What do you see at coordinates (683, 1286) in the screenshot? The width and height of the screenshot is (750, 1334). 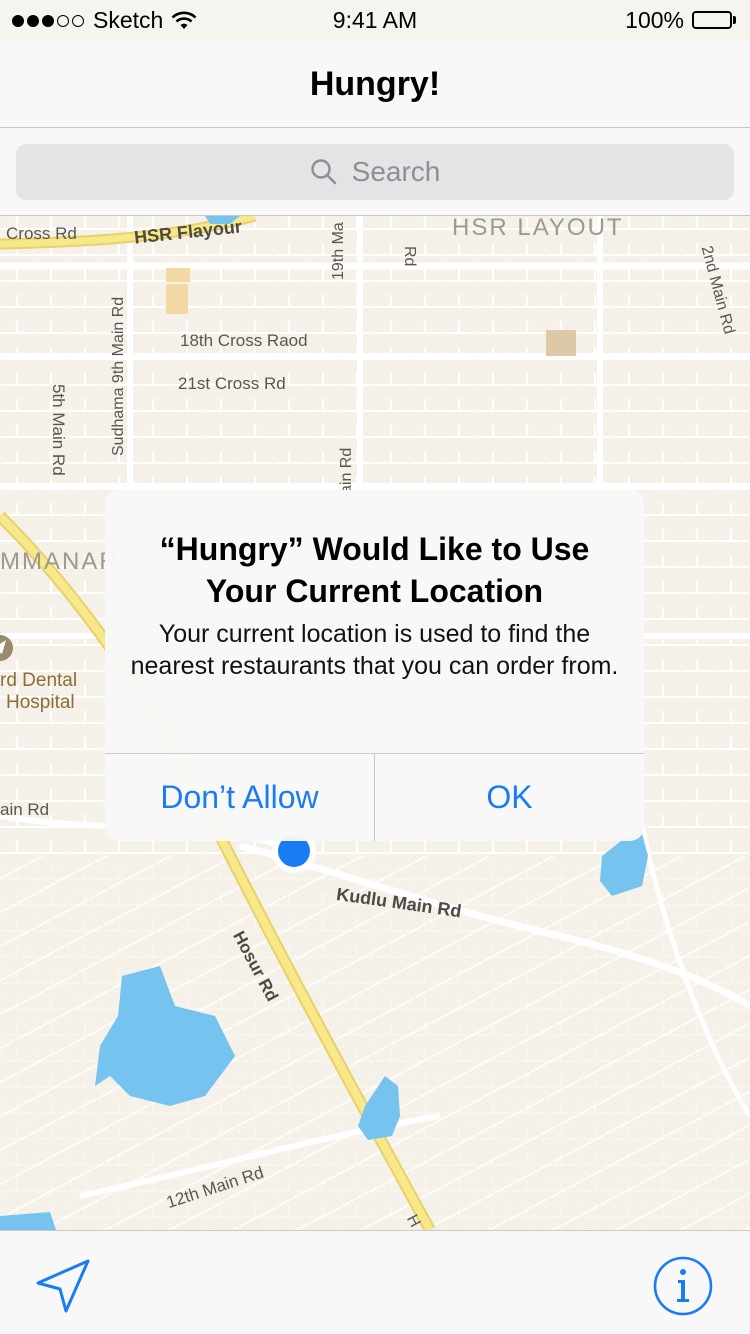 I see `info-icon` at bounding box center [683, 1286].